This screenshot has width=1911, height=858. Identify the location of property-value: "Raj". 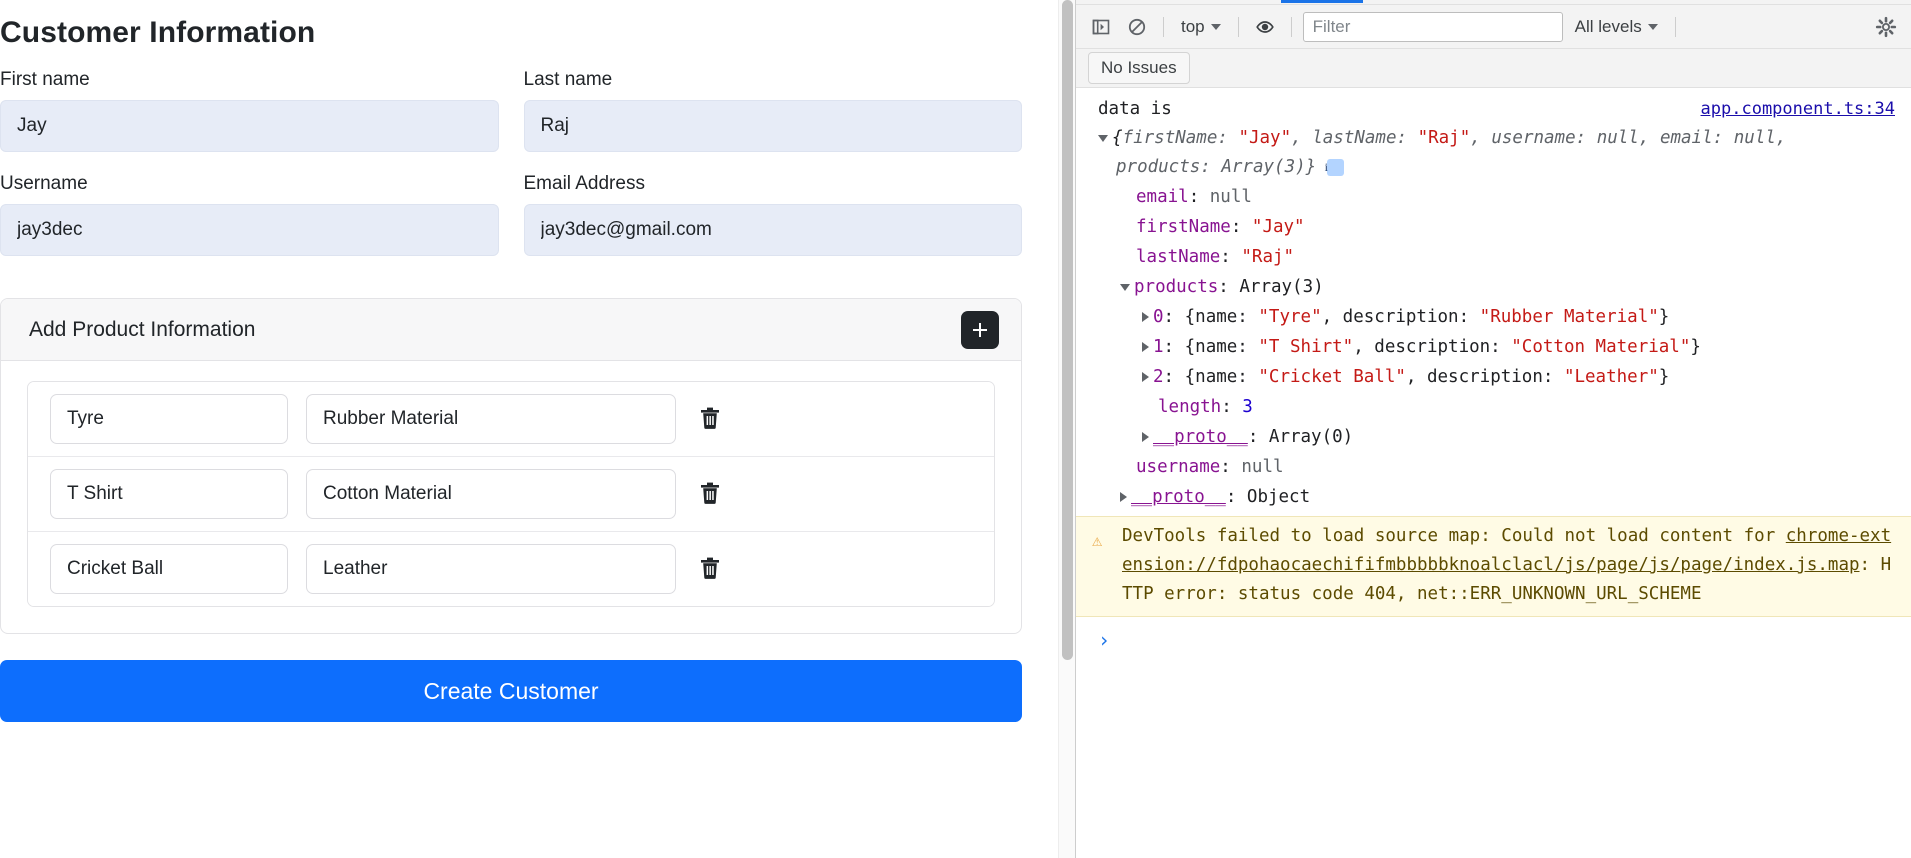
(1268, 257).